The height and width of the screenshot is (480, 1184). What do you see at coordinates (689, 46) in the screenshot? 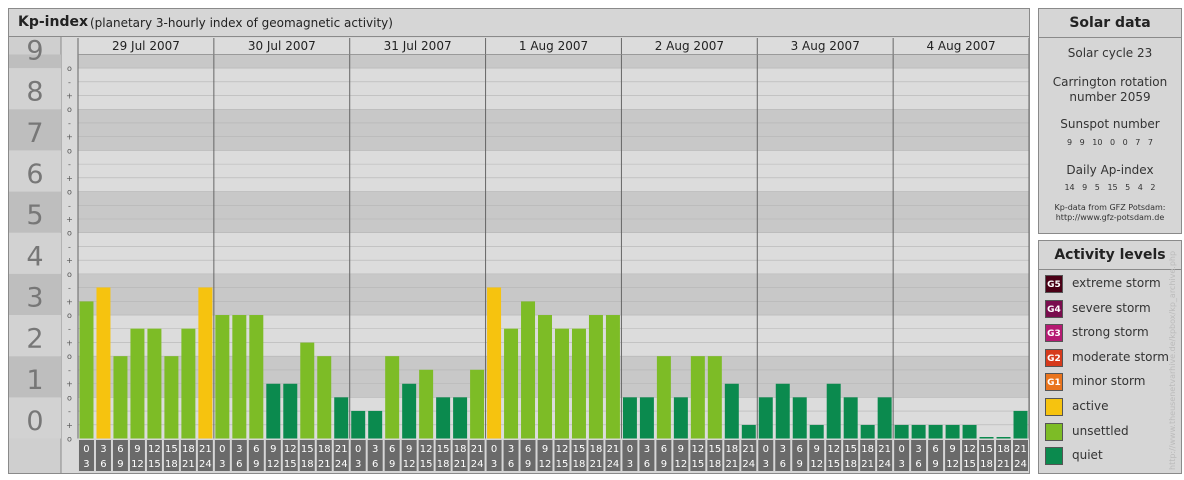
I see `day-label: 2 Aug 2007` at bounding box center [689, 46].